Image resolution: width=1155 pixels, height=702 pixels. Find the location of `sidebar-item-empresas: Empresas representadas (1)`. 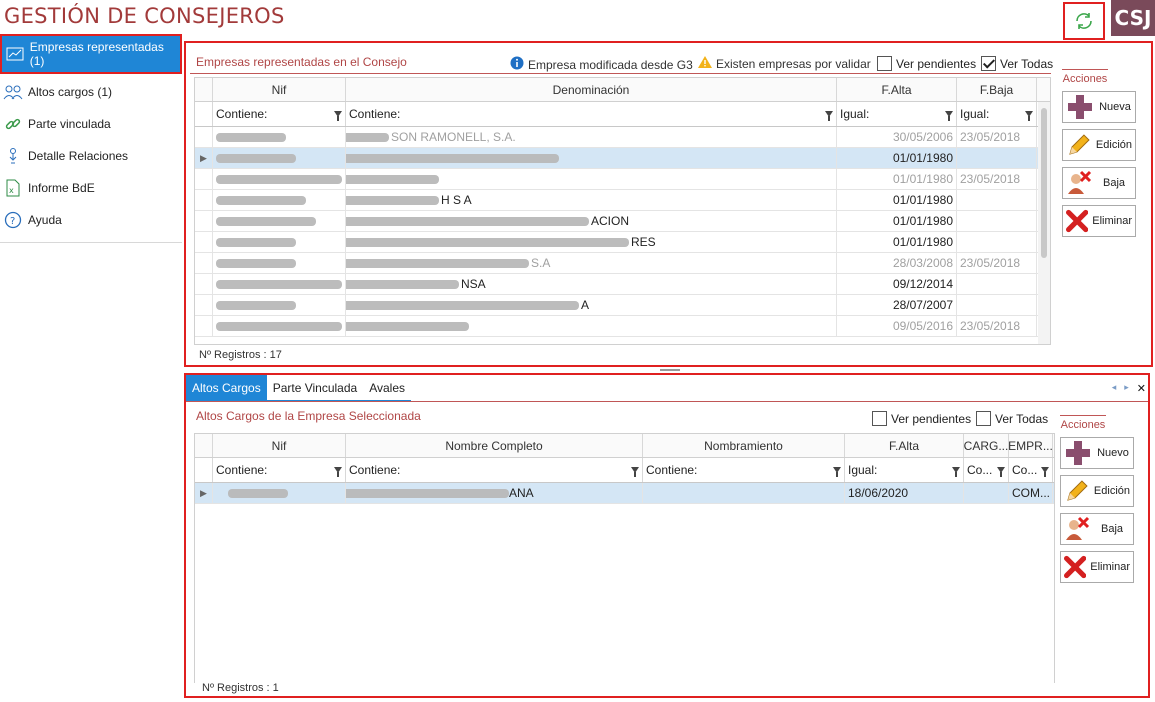

sidebar-item-empresas: Empresas representadas (1) is located at coordinates (91, 54).